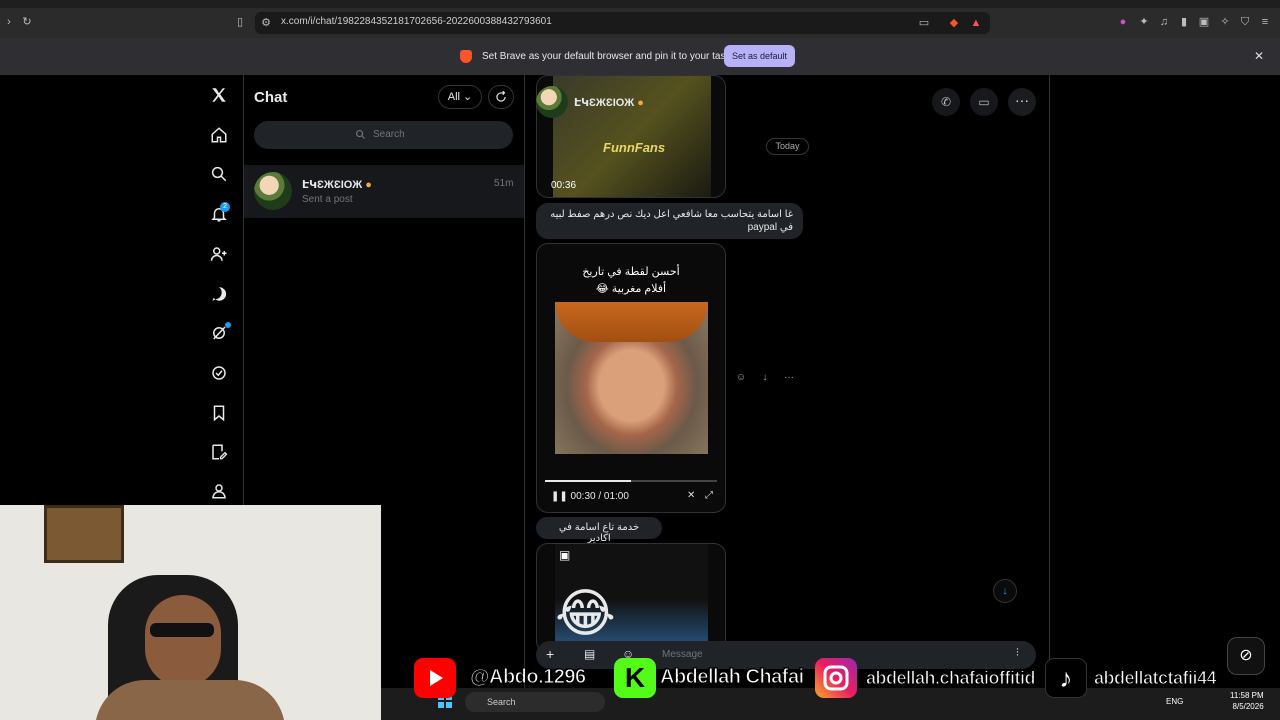 This screenshot has width=1280, height=720. I want to click on tab-strip, so click(640, 4).